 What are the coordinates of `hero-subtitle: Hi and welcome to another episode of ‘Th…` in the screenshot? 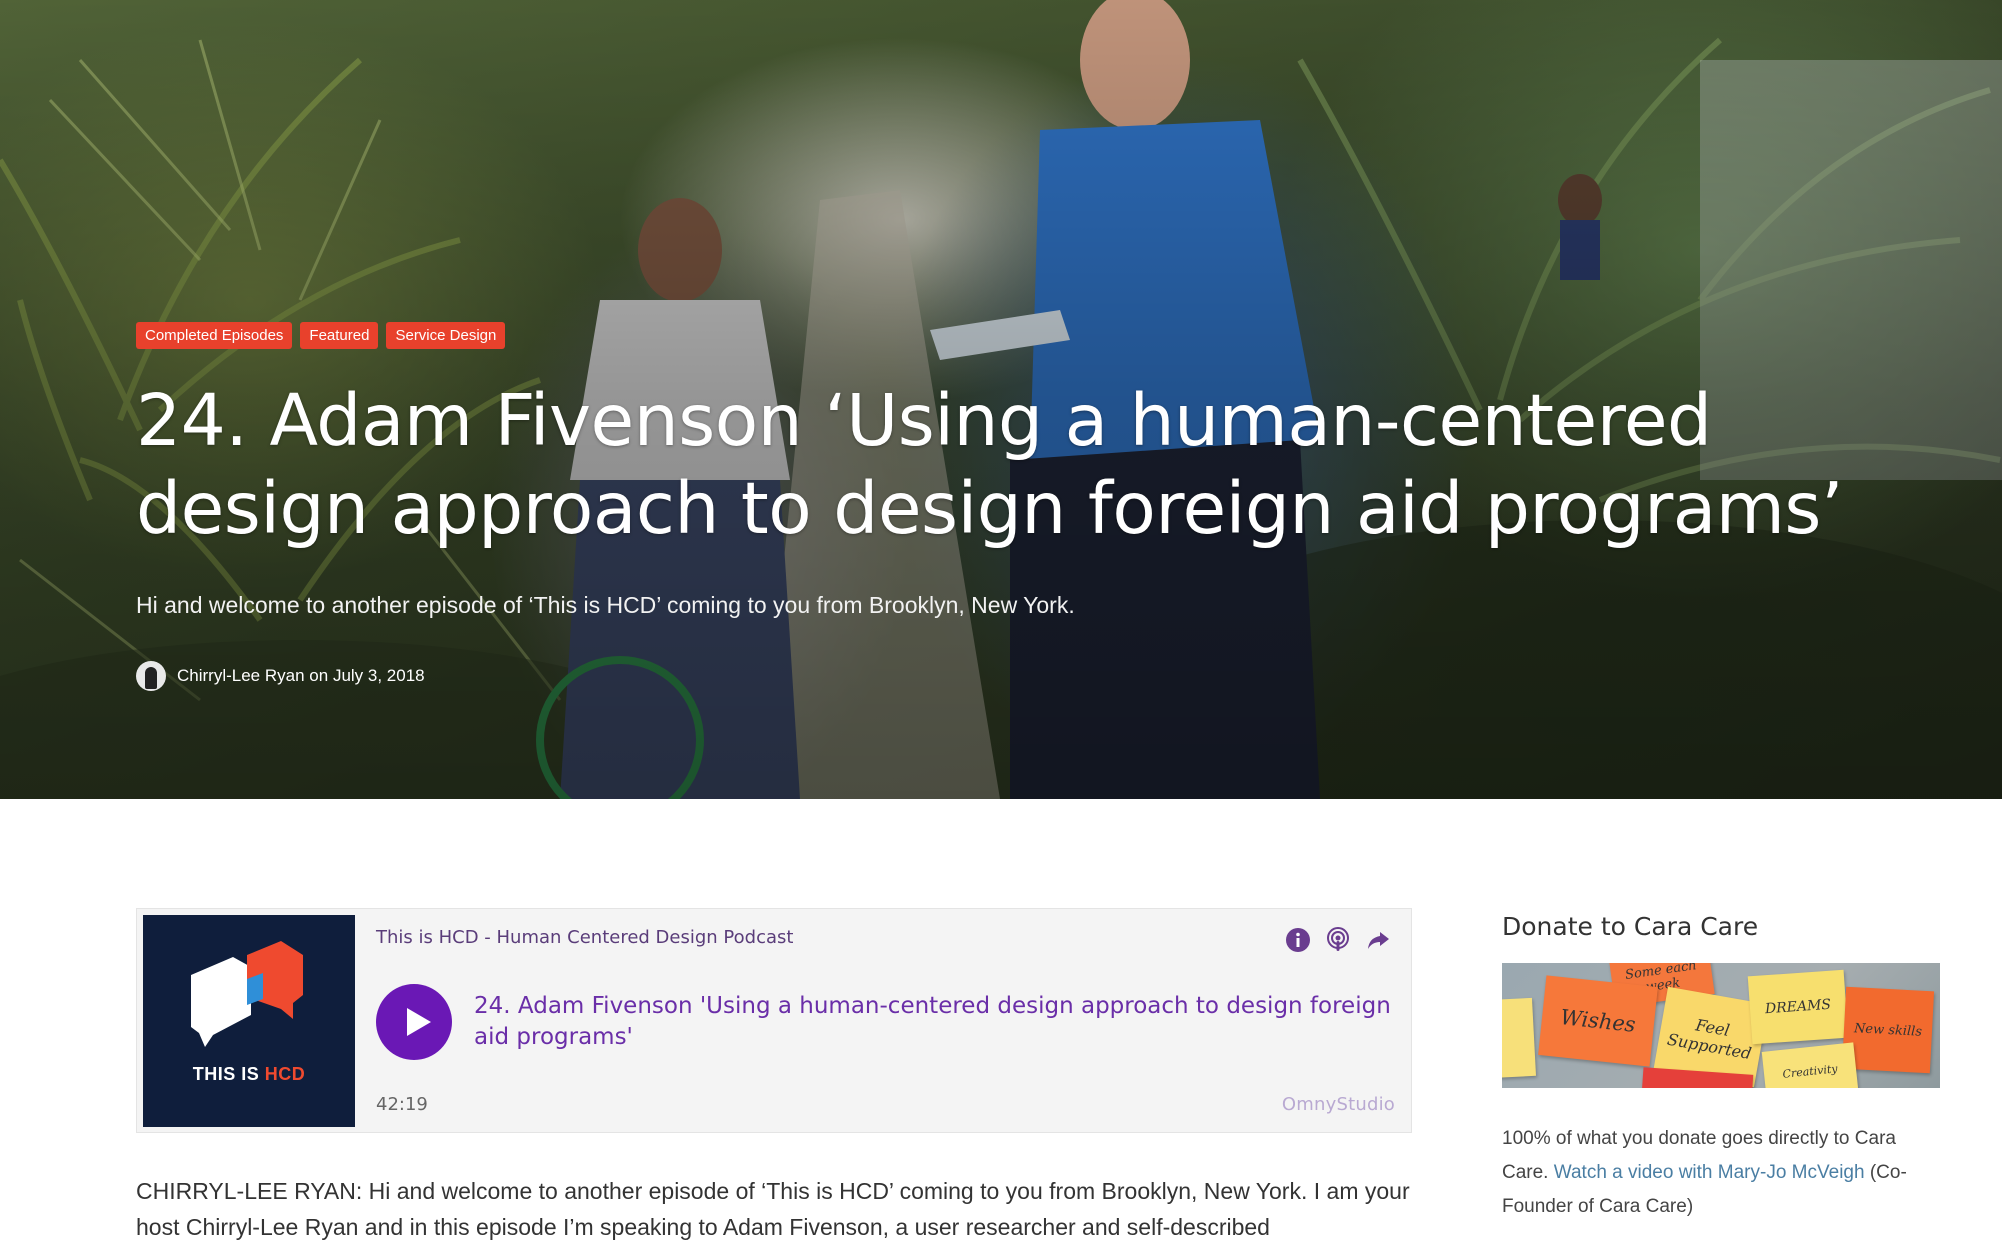 It's located at (605, 605).